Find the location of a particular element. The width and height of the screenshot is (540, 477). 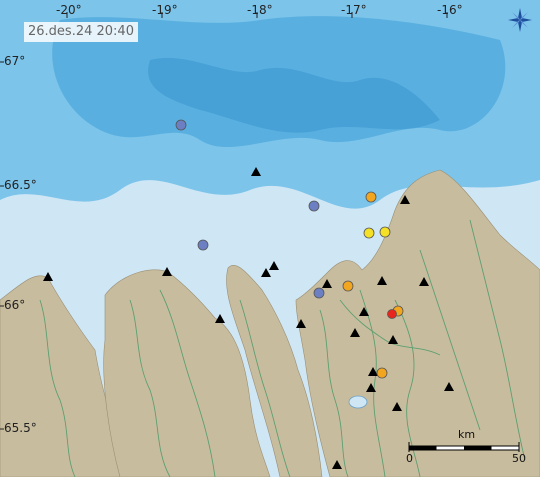

timestamp-label: 26.des.24 20:40 is located at coordinates (81, 32).